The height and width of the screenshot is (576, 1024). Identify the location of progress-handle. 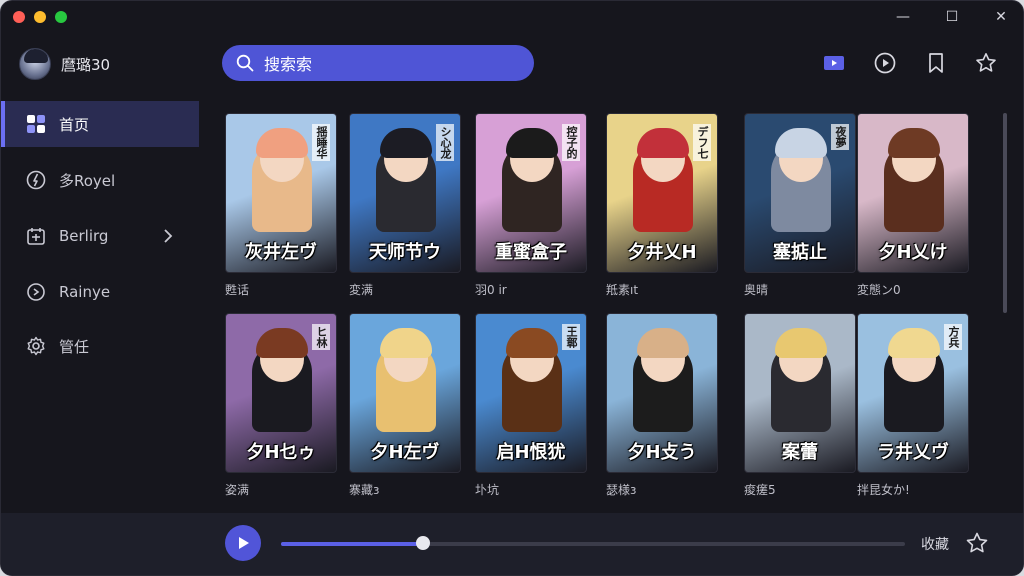
(423, 543).